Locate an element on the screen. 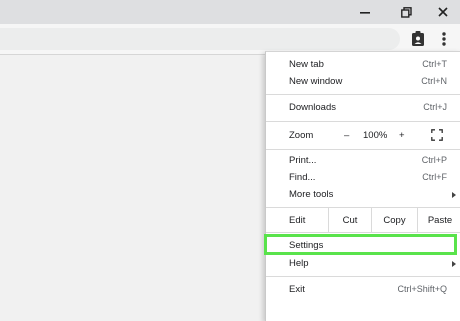 The image size is (460, 321). menu-edit-row: Edit Cut Copy Paste is located at coordinates (363, 220).